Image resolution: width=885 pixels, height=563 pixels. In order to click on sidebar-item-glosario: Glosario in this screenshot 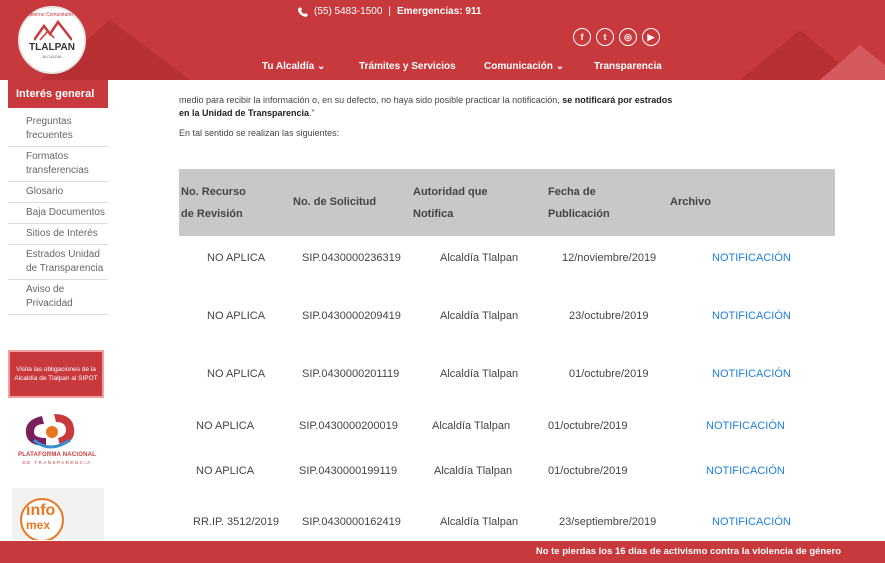, I will do `click(58, 192)`.